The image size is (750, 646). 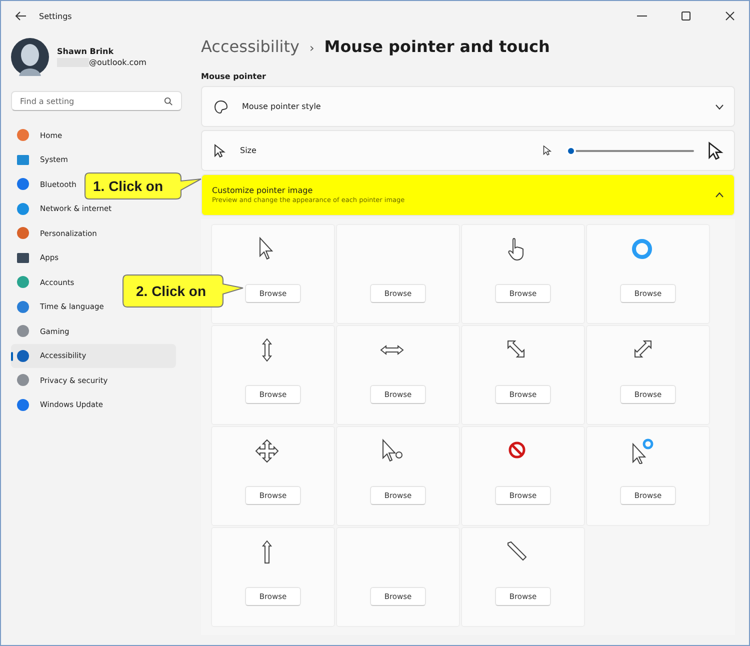 I want to click on card-title: Customize pointer image, so click(x=263, y=190).